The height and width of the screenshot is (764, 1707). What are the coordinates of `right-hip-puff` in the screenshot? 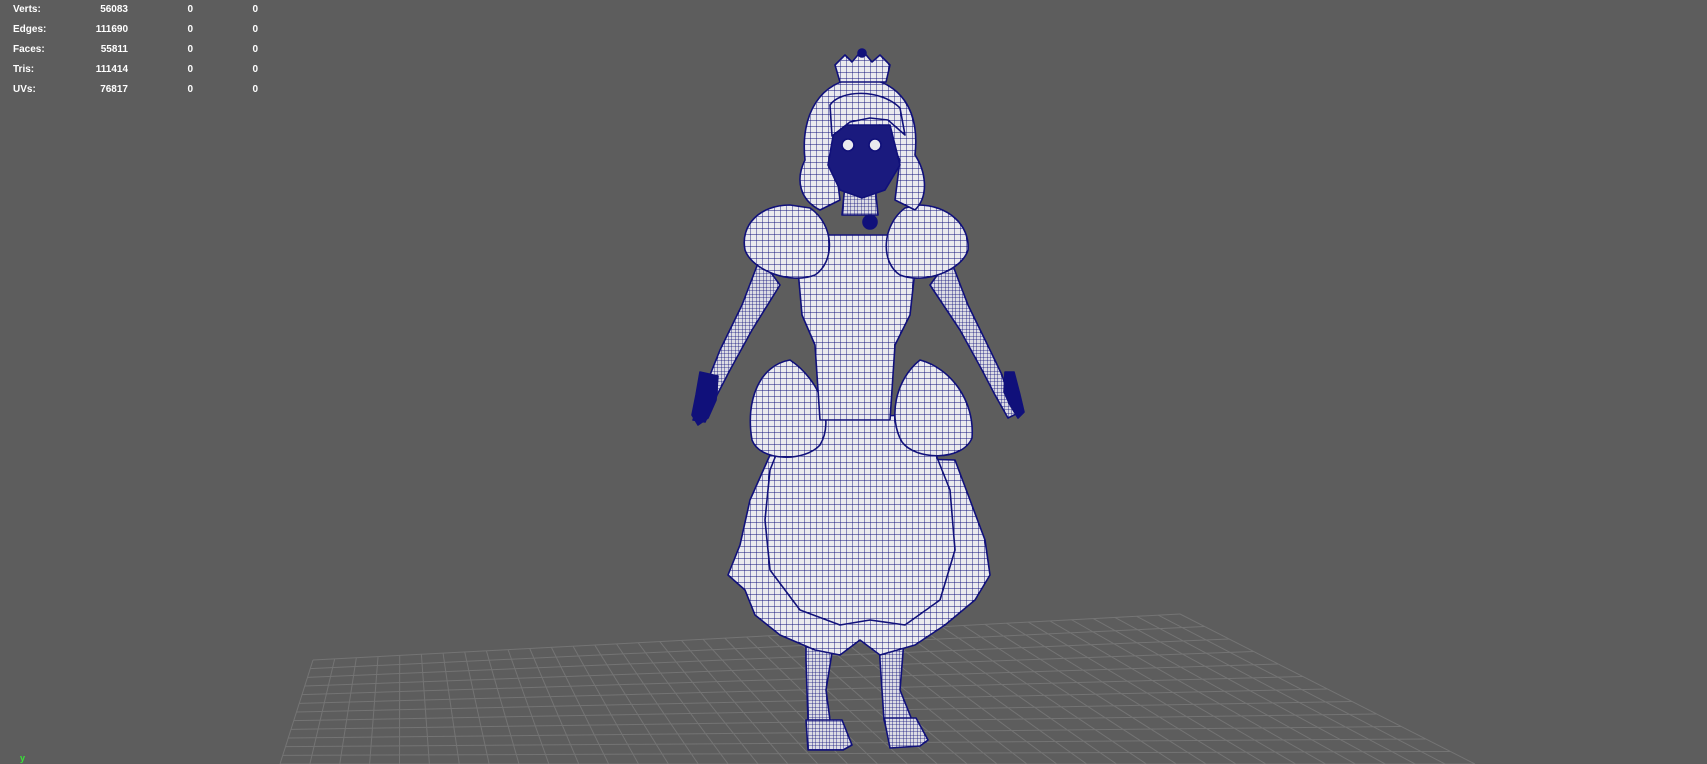 It's located at (933, 408).